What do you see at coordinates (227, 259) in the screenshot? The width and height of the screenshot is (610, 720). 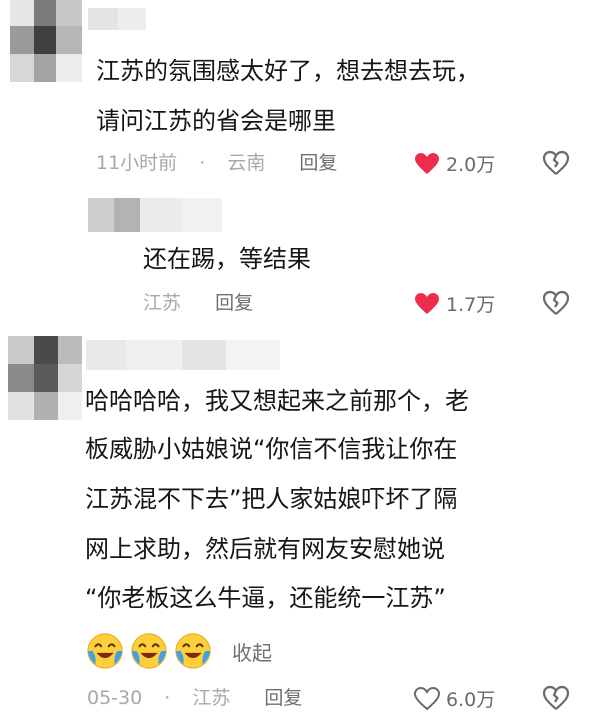 I see `comment-text-line: 还在踢，等结果` at bounding box center [227, 259].